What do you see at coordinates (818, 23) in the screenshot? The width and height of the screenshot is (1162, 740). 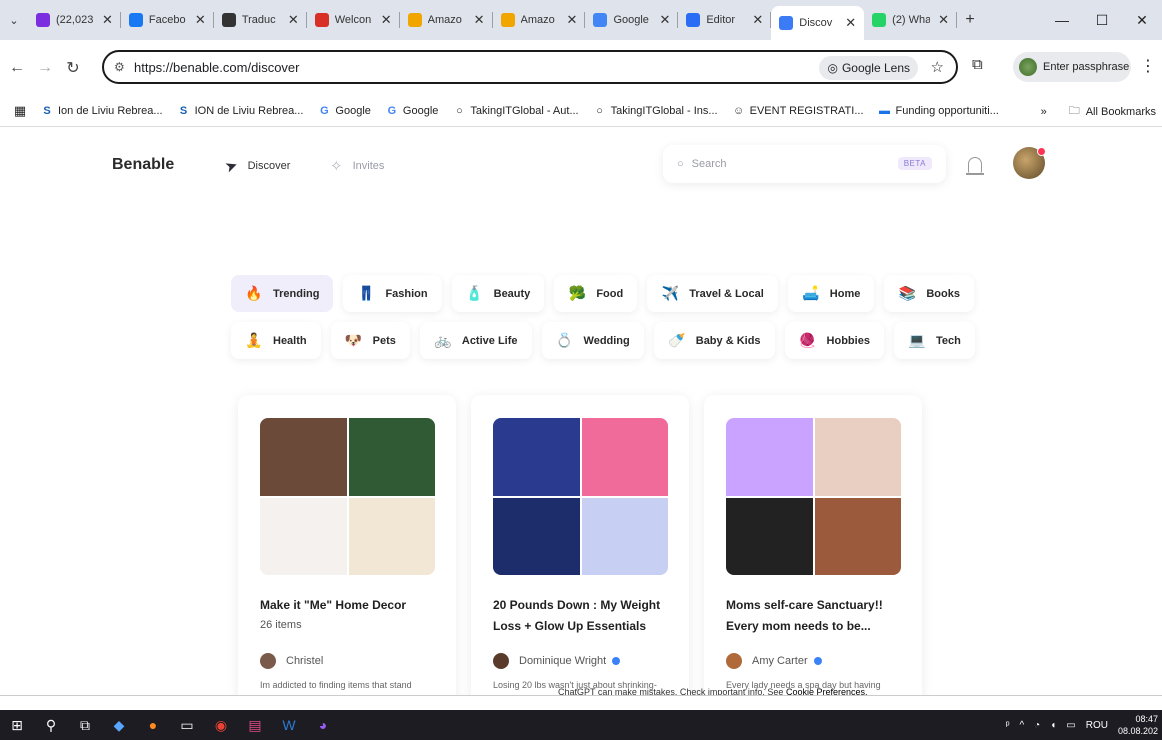 I see `browser-tab: Discov ✕` at bounding box center [818, 23].